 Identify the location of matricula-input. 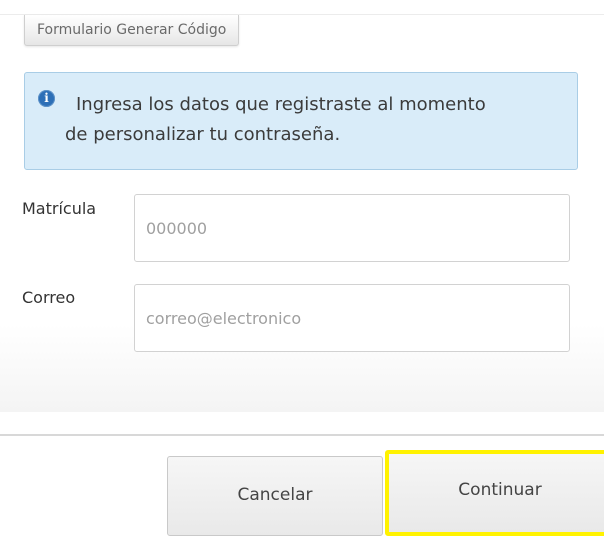
(346, 228).